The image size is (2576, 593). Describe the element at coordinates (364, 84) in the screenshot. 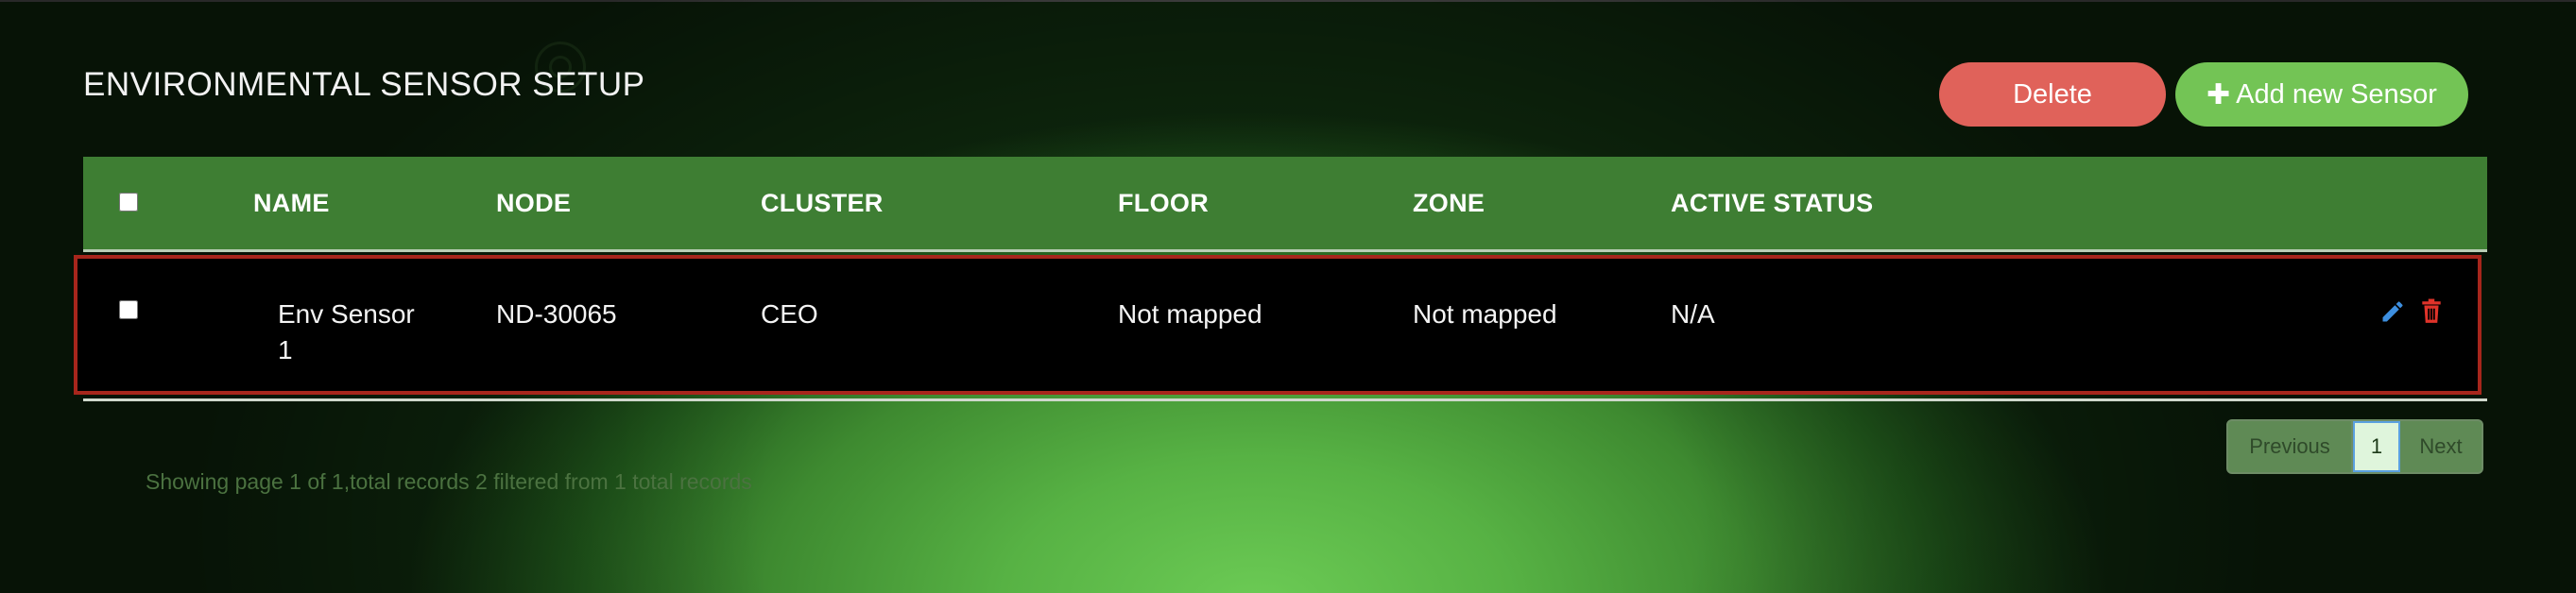

I see `page-title: ENVIRONMENTAL SENSOR SETUP` at that location.